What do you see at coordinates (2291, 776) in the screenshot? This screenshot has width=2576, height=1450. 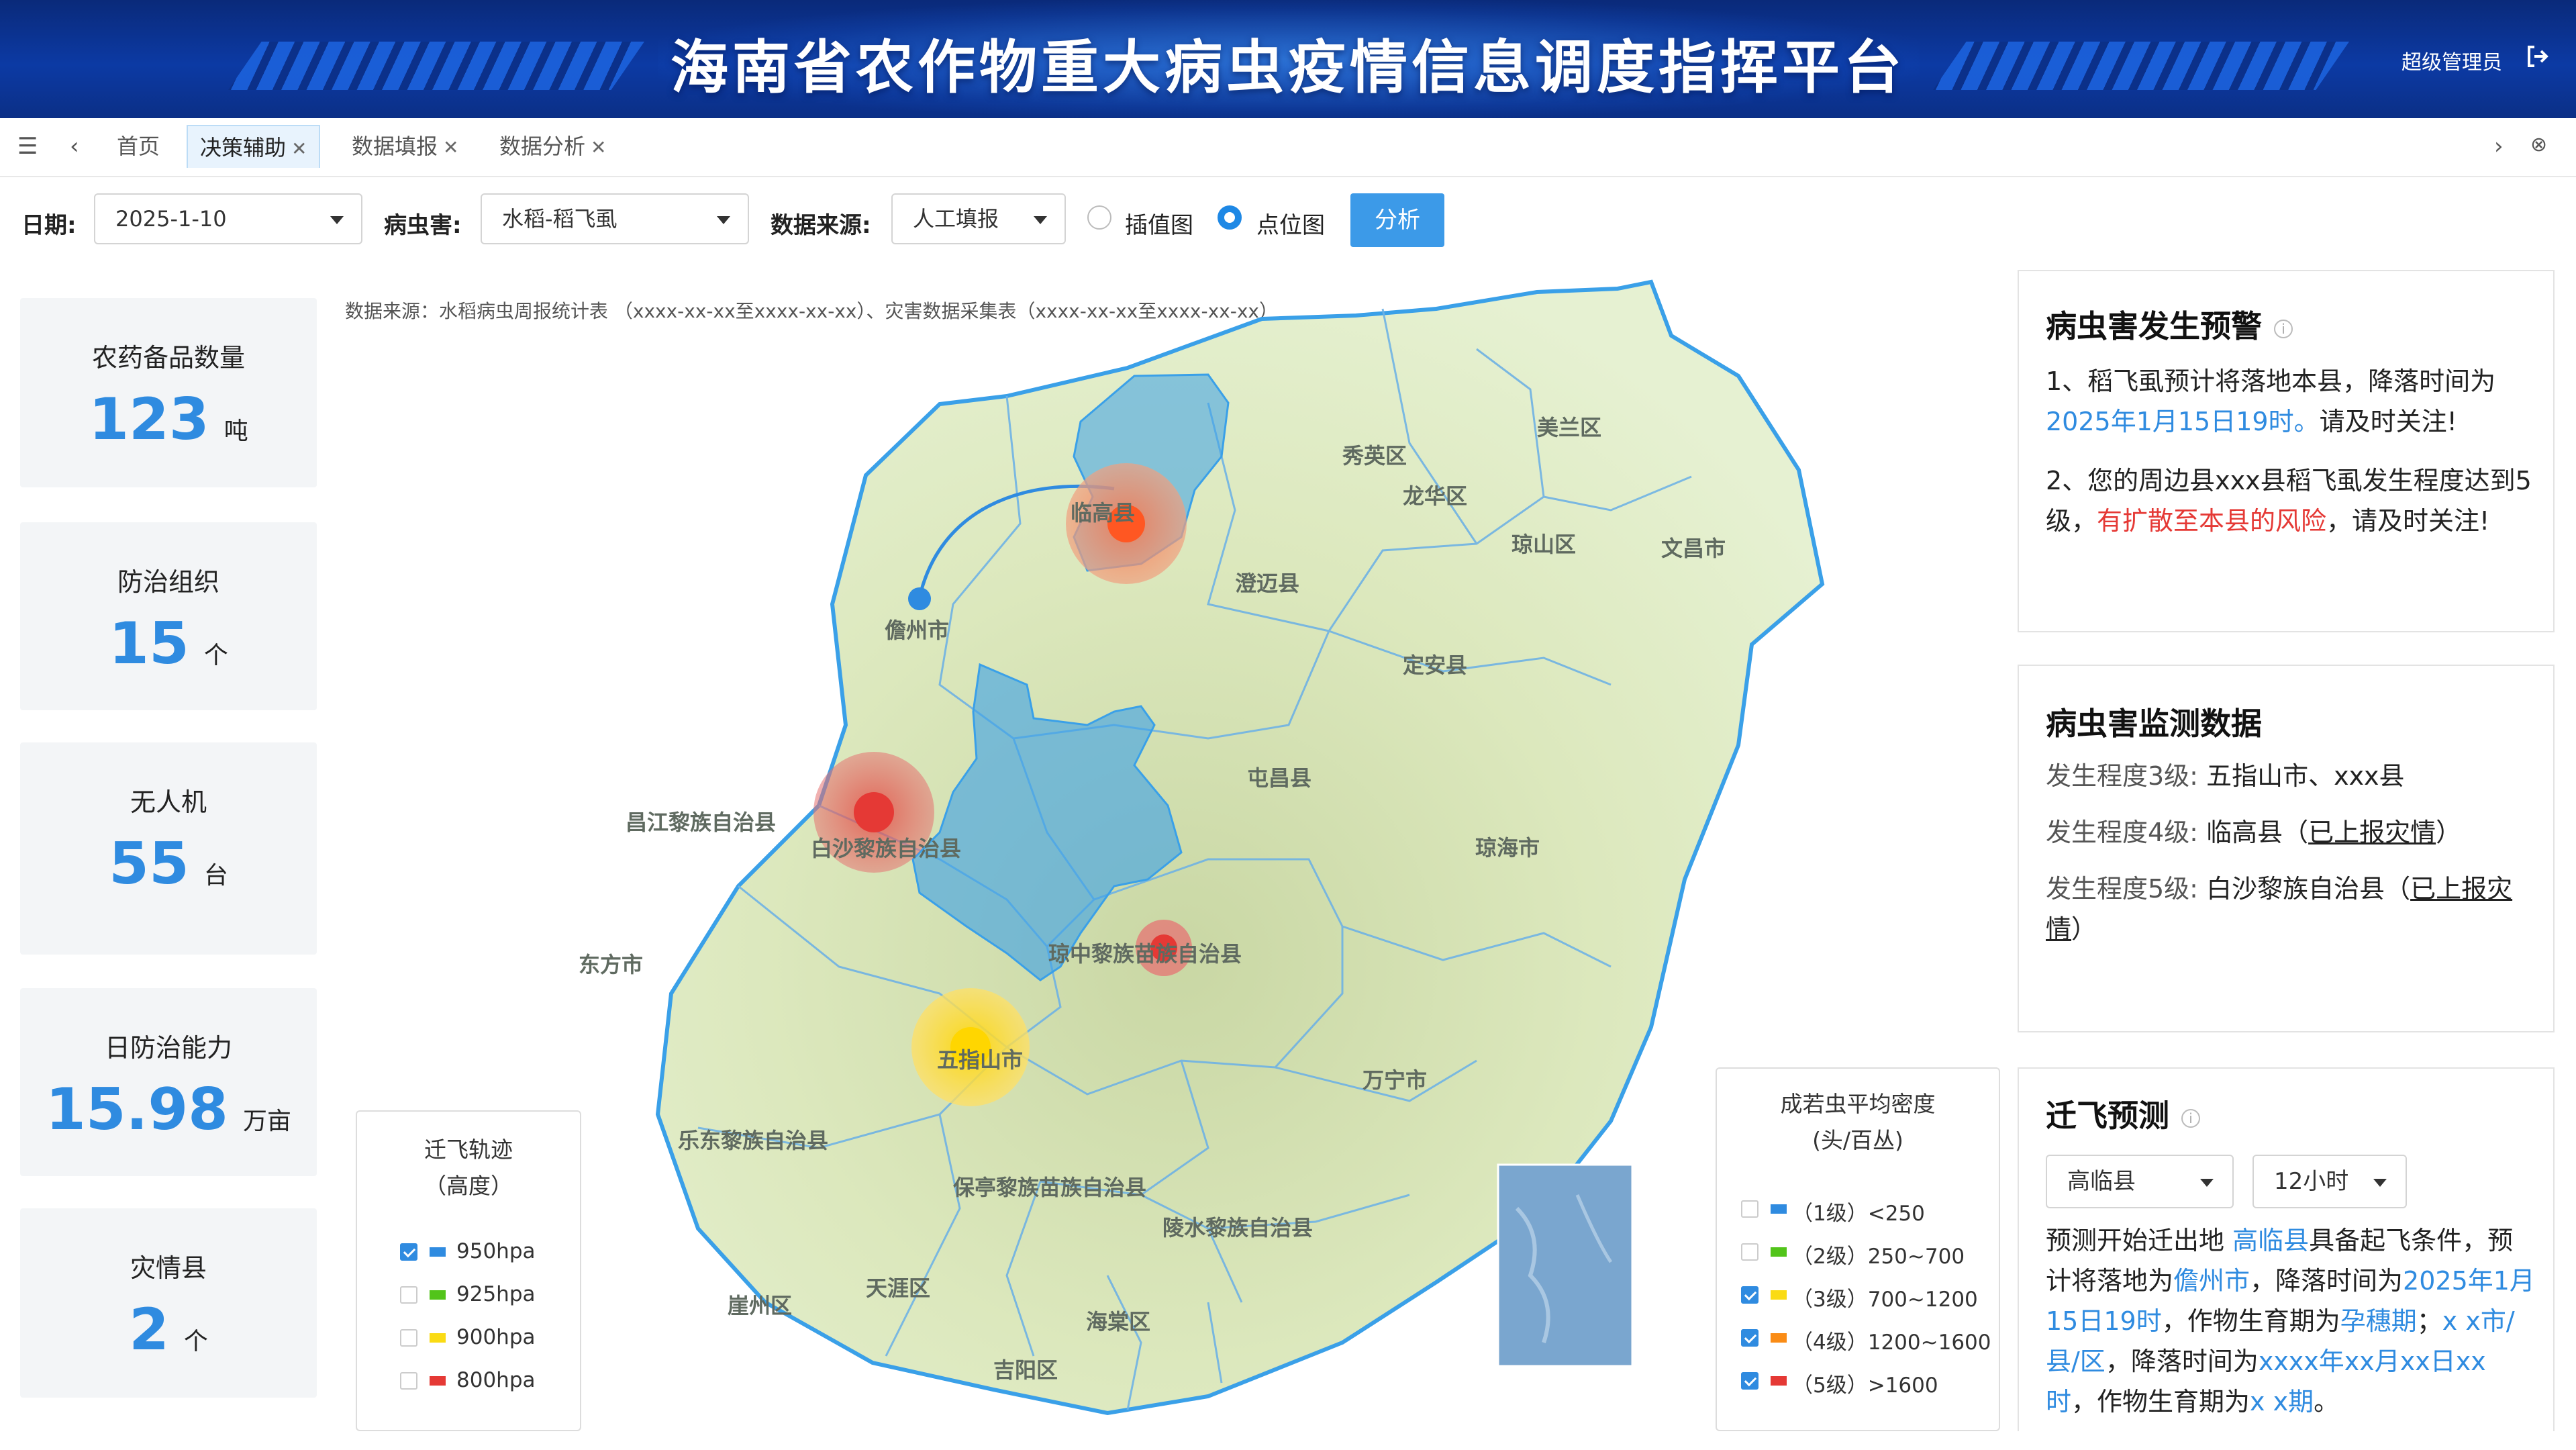 I see `monitor-row: 发生程度3级: 五指山市、xxx县` at bounding box center [2291, 776].